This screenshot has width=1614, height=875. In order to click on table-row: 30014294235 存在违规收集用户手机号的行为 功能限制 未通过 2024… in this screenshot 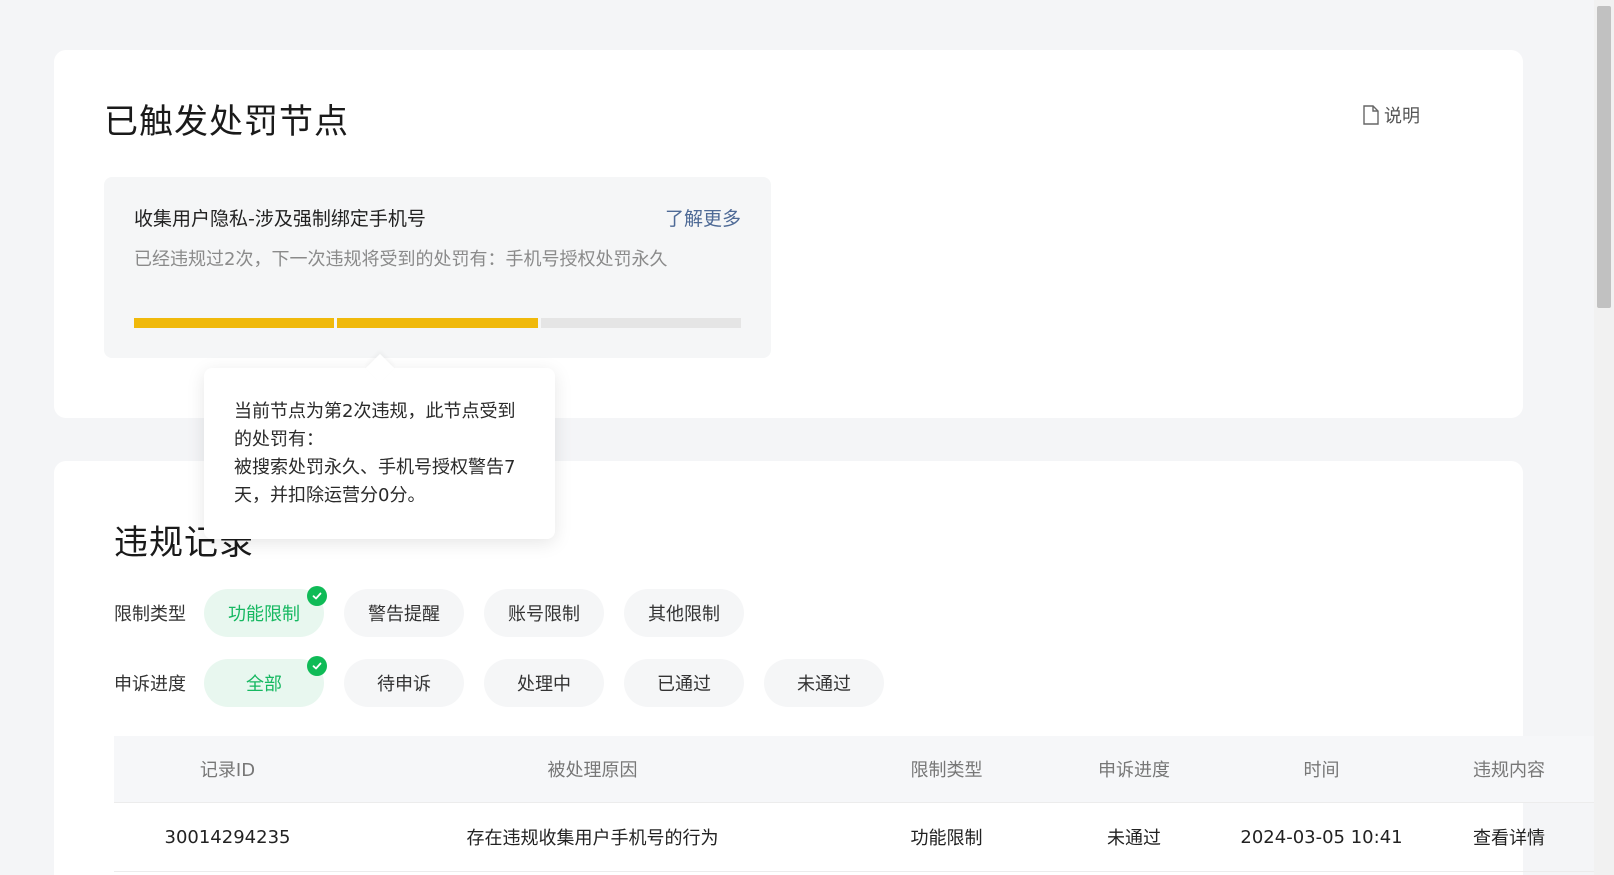, I will do `click(854, 837)`.